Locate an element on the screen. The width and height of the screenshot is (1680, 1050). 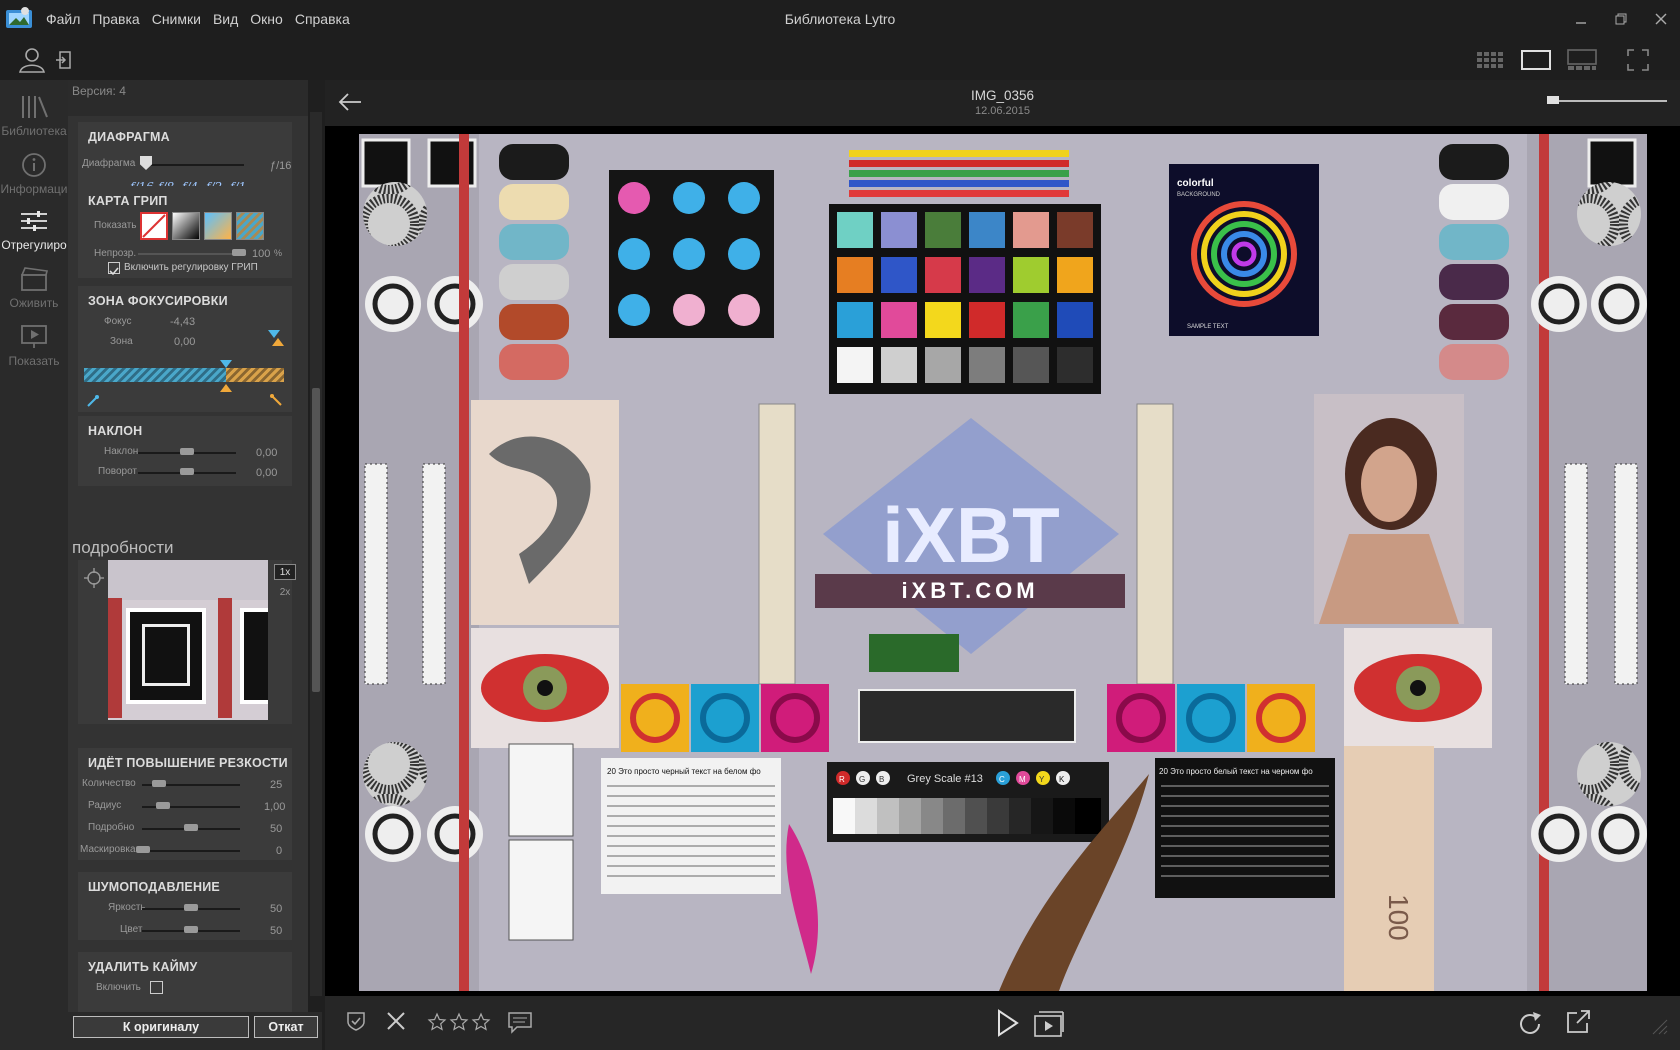
account-button is located at coordinates (32, 60).